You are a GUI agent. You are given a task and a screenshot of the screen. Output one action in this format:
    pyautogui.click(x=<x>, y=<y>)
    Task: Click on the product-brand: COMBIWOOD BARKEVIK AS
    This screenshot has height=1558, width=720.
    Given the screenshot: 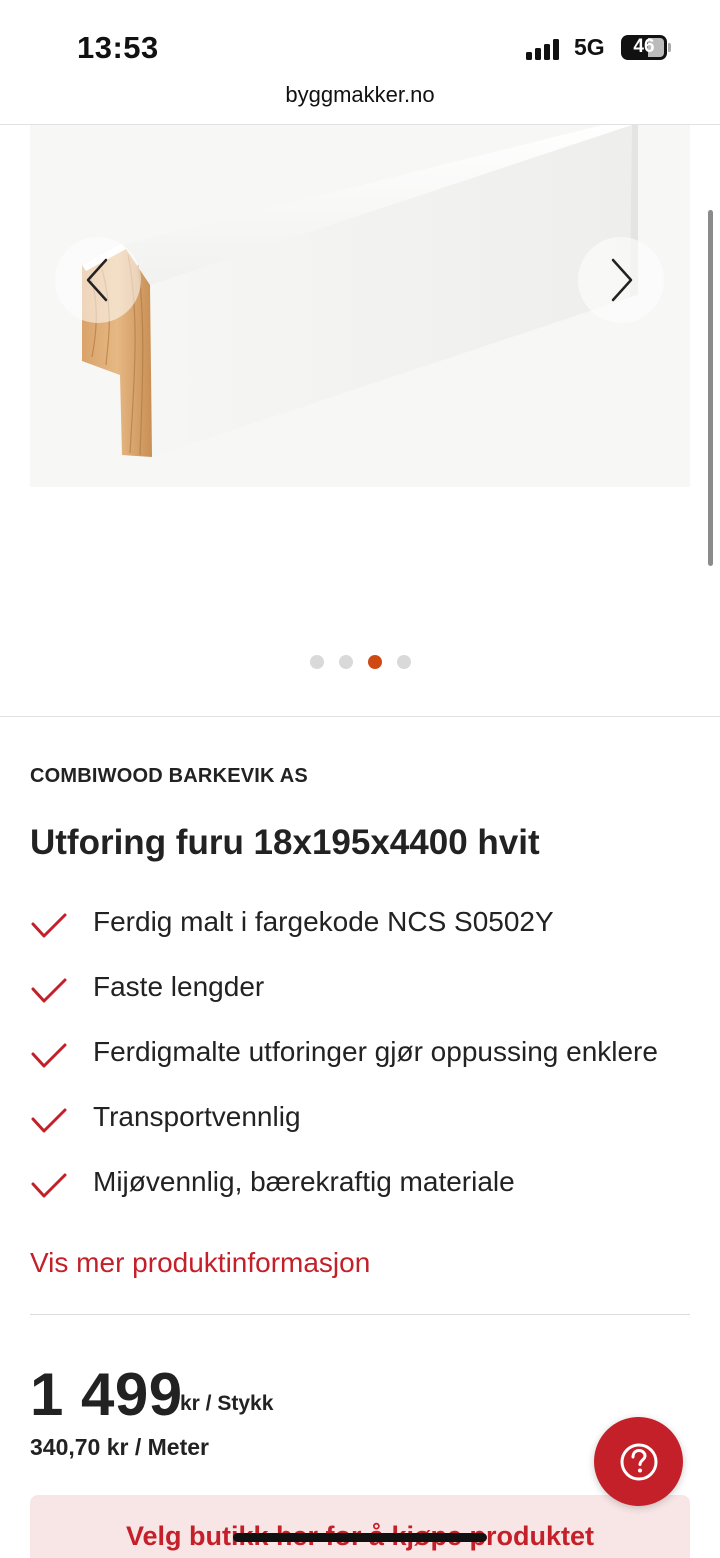 What is the action you would take?
    pyautogui.click(x=169, y=776)
    